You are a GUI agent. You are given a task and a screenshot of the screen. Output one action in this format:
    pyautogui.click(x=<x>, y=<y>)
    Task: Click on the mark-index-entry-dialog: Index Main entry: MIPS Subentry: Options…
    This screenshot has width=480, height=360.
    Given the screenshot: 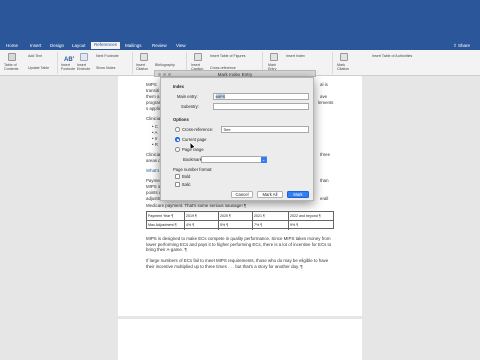 What is the action you would take?
    pyautogui.click(x=237, y=139)
    